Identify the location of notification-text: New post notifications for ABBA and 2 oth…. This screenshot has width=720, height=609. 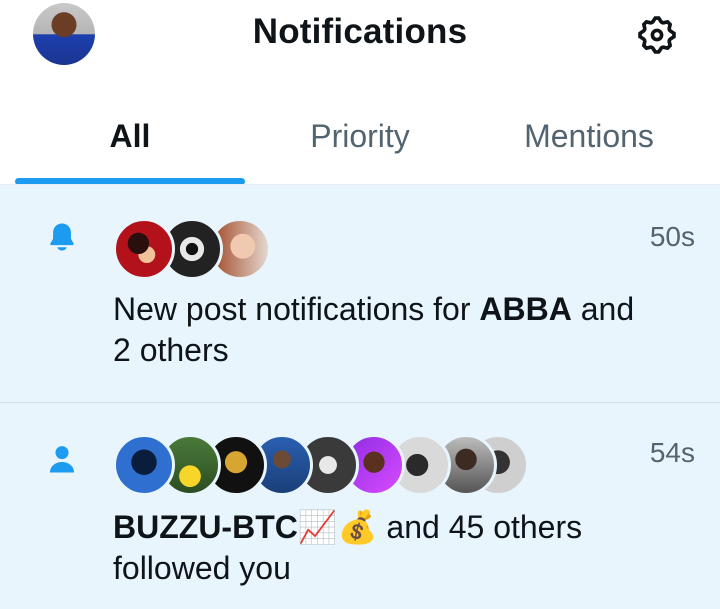
(374, 329).